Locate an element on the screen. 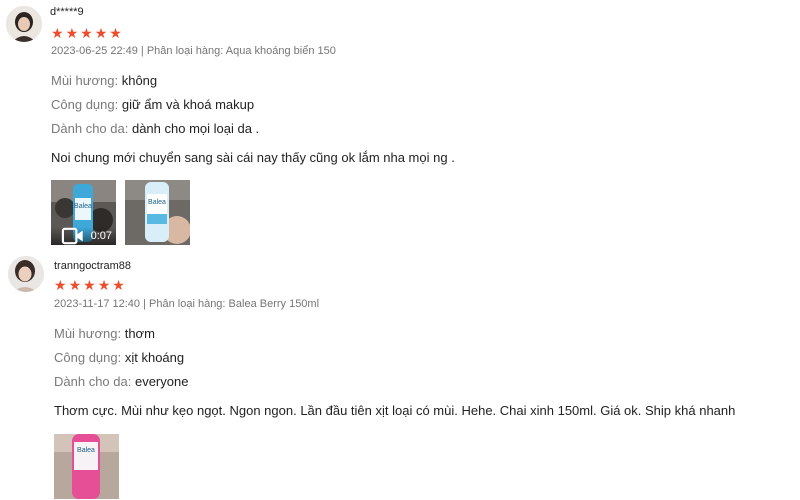  attribute-row: Công dụng: giữ ẩm và khoá makup is located at coordinates (152, 104).